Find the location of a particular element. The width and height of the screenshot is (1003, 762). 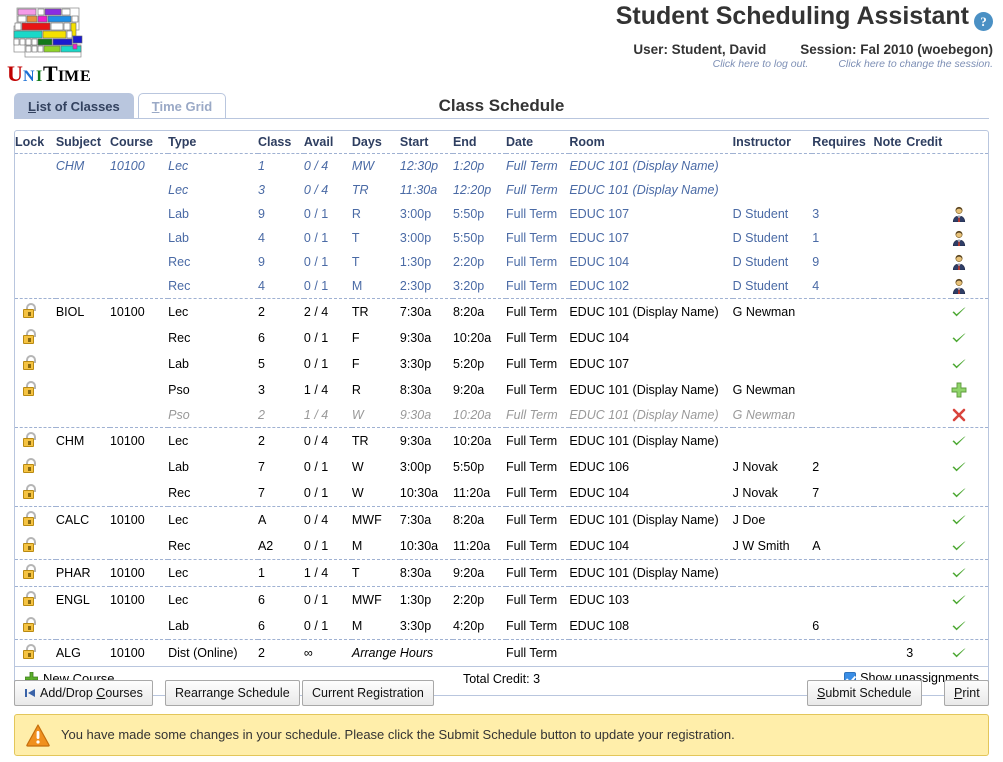

col-note: Note is located at coordinates (890, 142).